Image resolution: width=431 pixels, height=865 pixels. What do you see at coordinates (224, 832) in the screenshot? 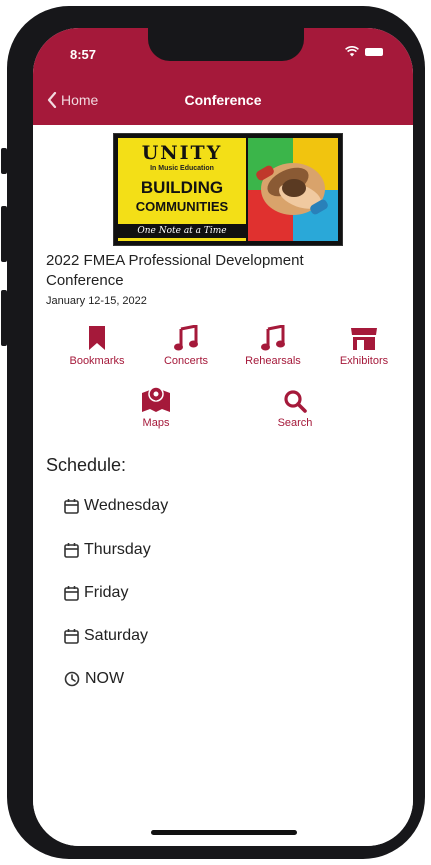
I see `home-indicator` at bounding box center [224, 832].